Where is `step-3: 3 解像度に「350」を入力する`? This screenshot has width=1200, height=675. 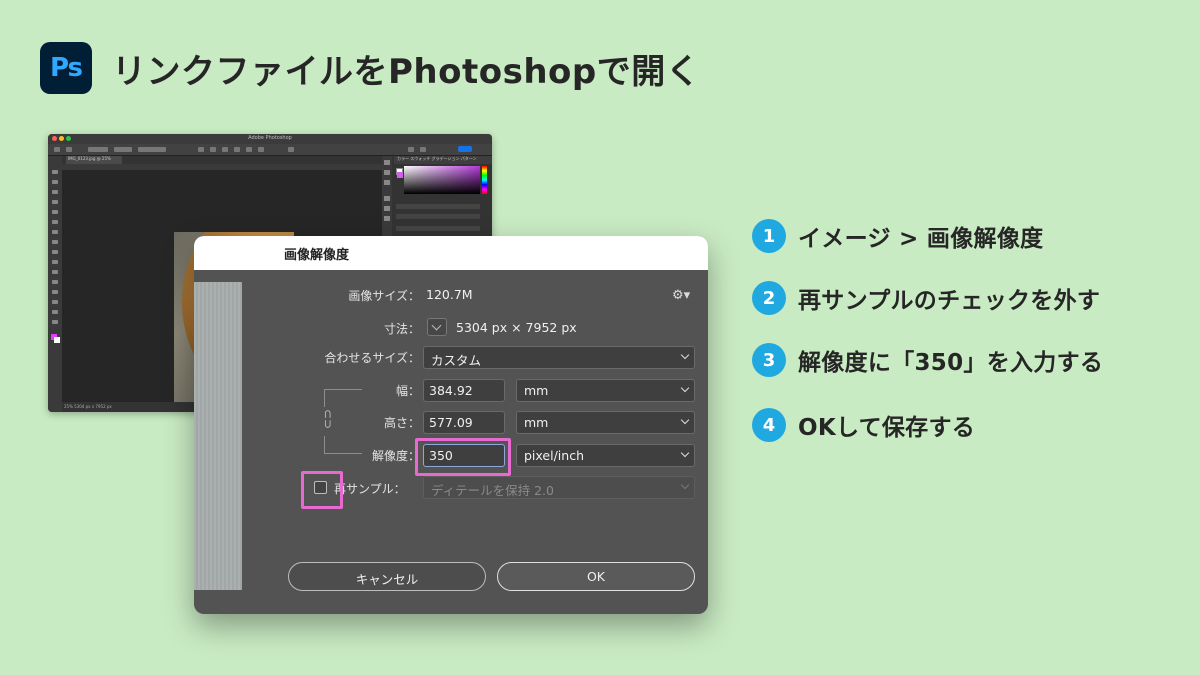 step-3: 3 解像度に「350」を入力する is located at coordinates (927, 360).